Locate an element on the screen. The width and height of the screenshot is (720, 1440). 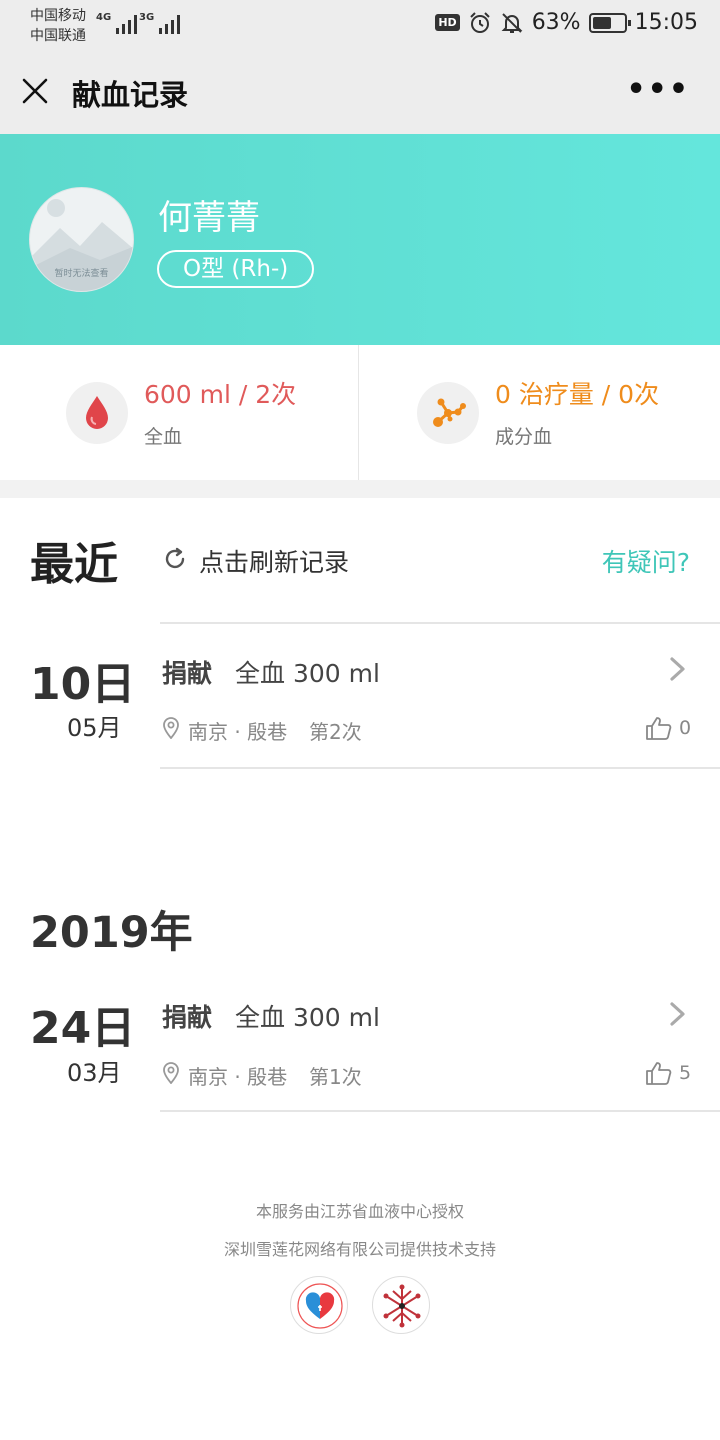
battery-fill is located at coordinates (602, 22).